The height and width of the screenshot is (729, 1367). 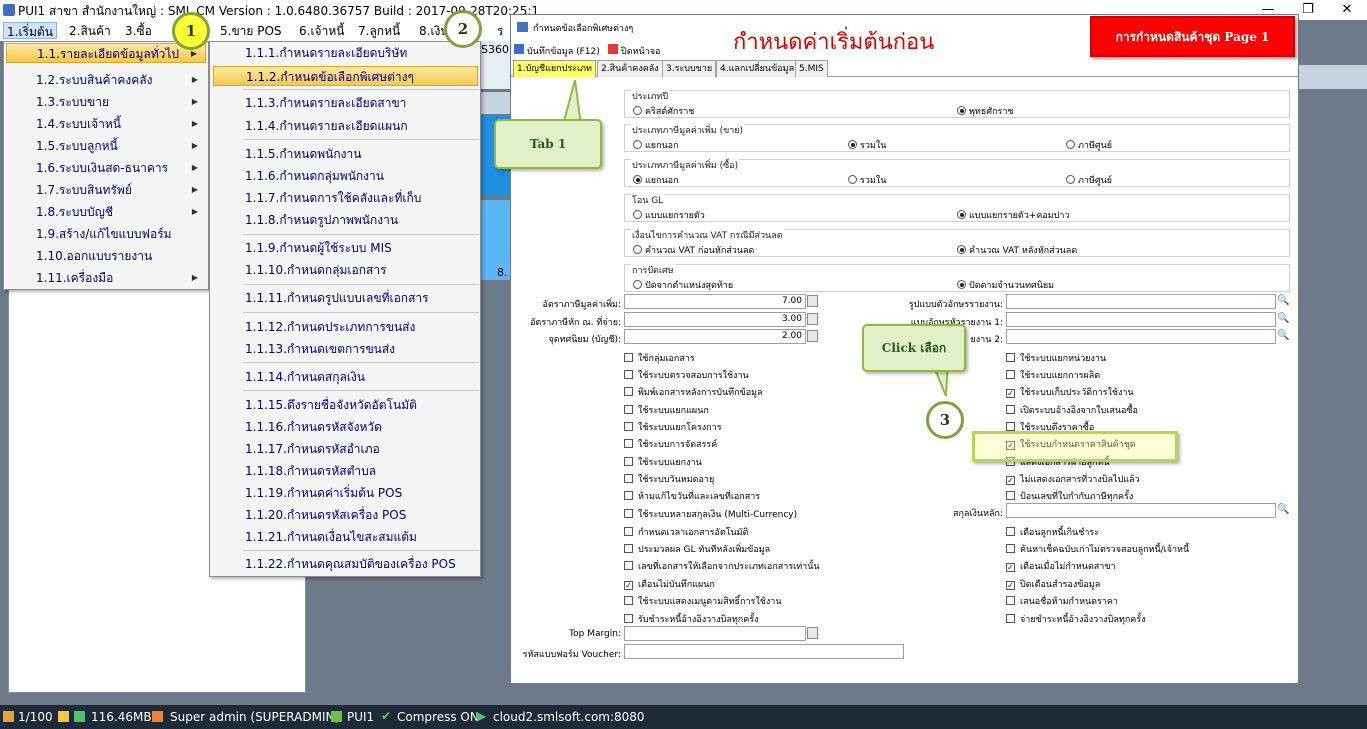 I want to click on check-lock-doc-date: ห้ามแก้ไขวันที่และเลขที่เอกสาร, so click(x=692, y=496).